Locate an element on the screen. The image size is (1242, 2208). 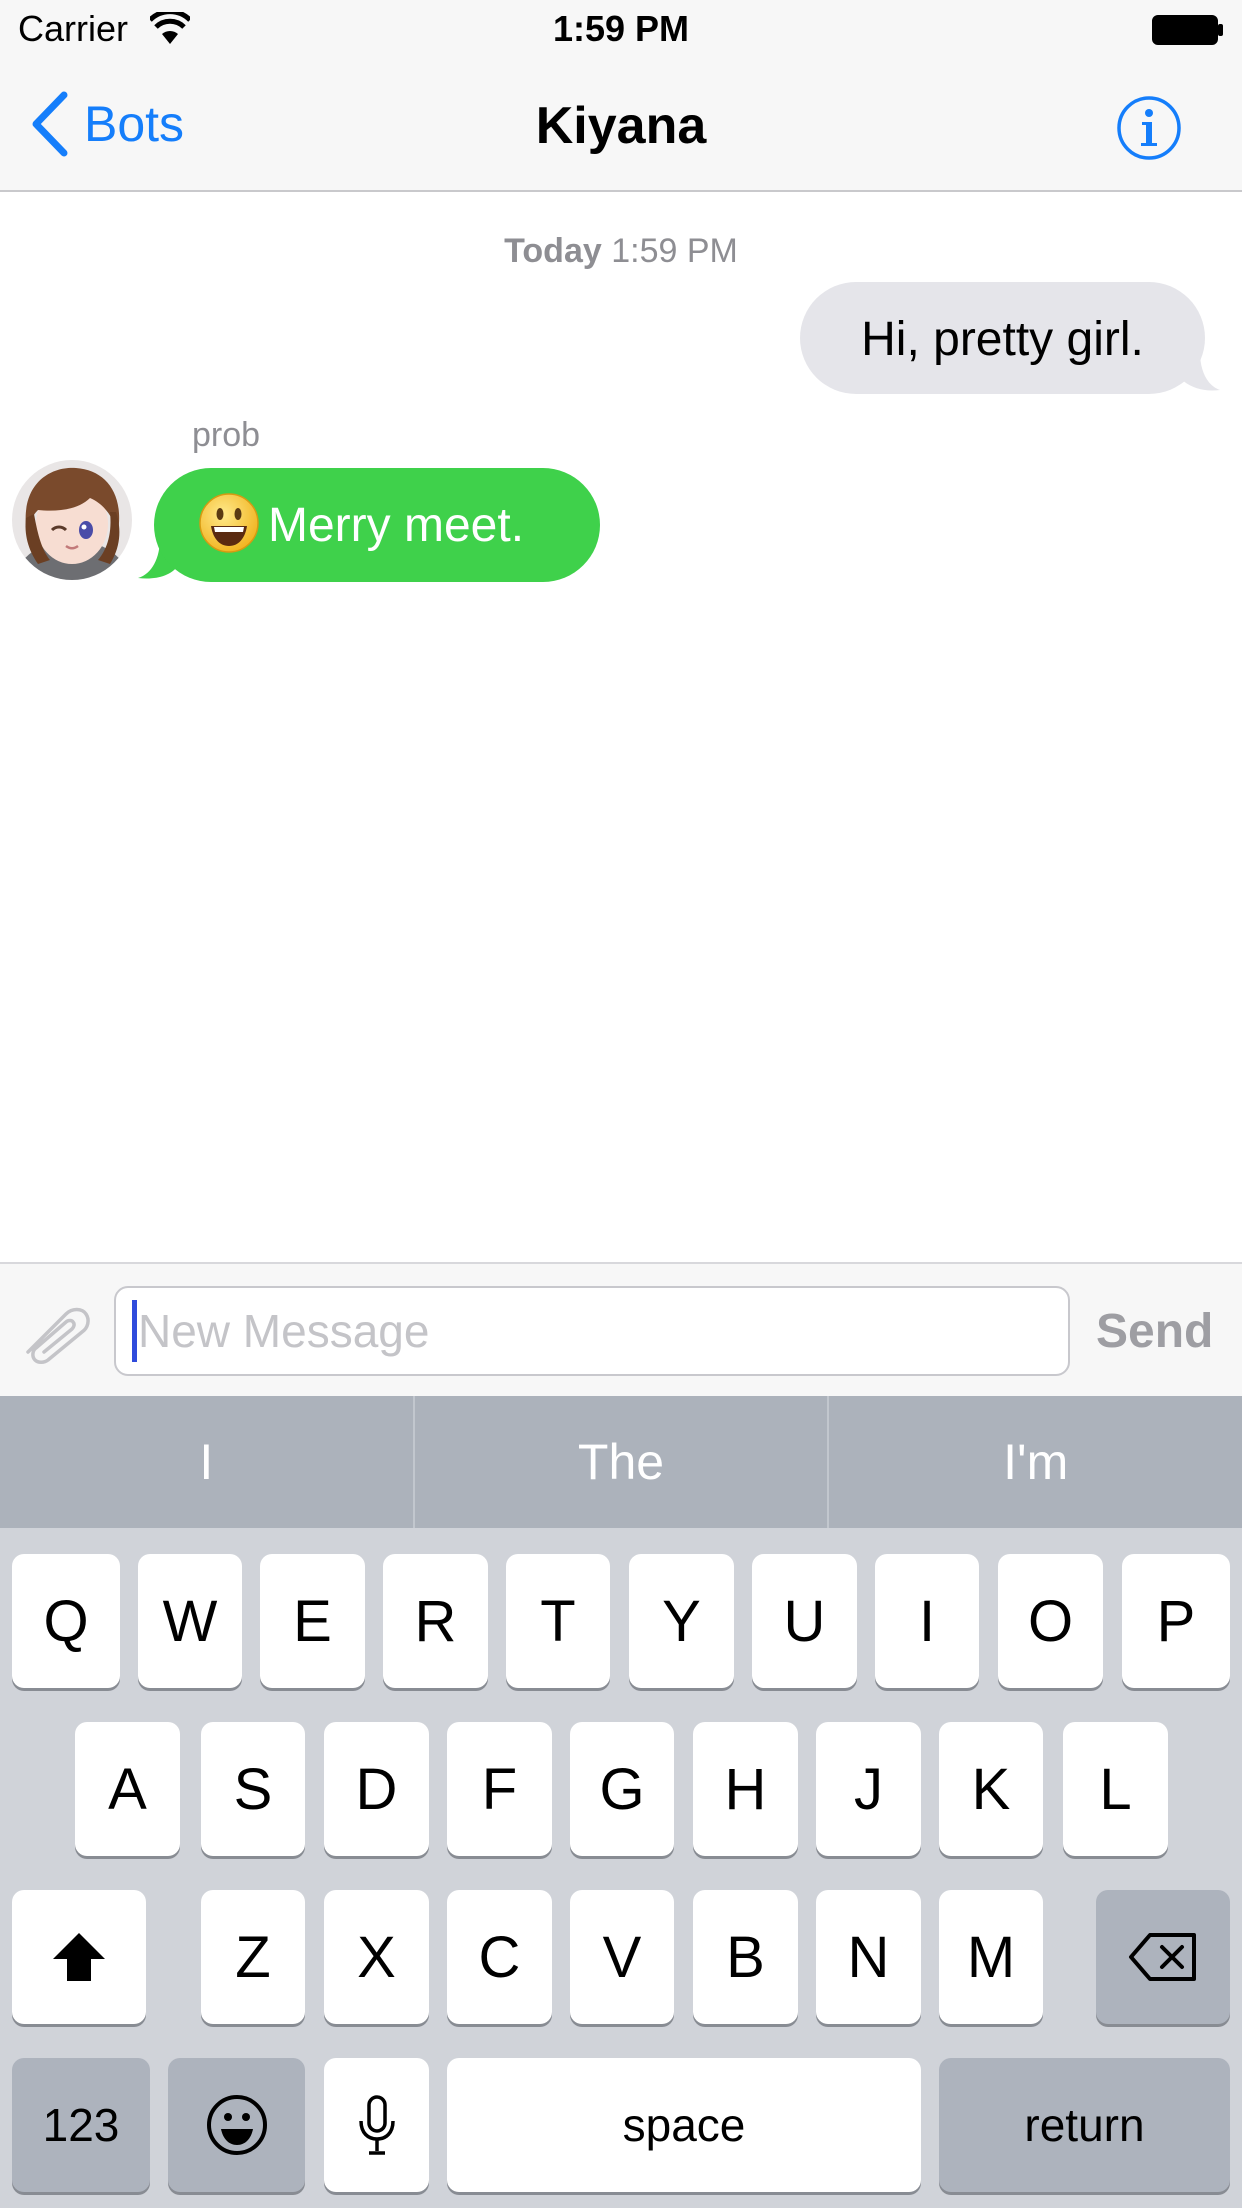
numbers-key: 123 is located at coordinates (81, 2125).